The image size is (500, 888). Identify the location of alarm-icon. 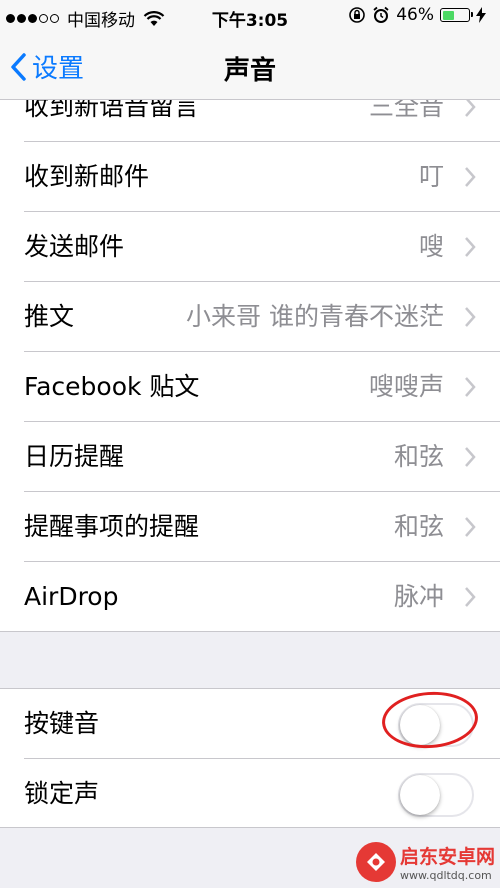
(381, 14).